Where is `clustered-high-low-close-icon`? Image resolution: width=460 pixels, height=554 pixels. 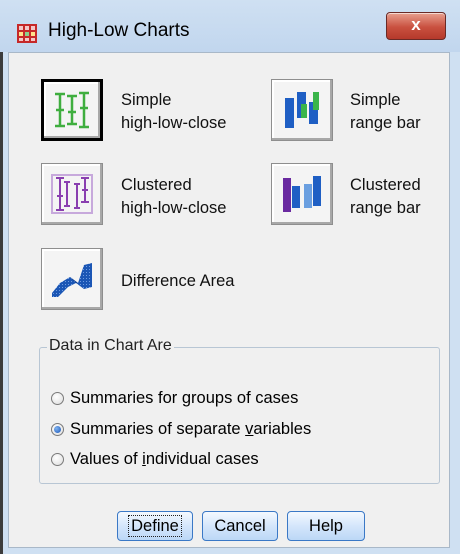 clustered-high-low-close-icon is located at coordinates (72, 194).